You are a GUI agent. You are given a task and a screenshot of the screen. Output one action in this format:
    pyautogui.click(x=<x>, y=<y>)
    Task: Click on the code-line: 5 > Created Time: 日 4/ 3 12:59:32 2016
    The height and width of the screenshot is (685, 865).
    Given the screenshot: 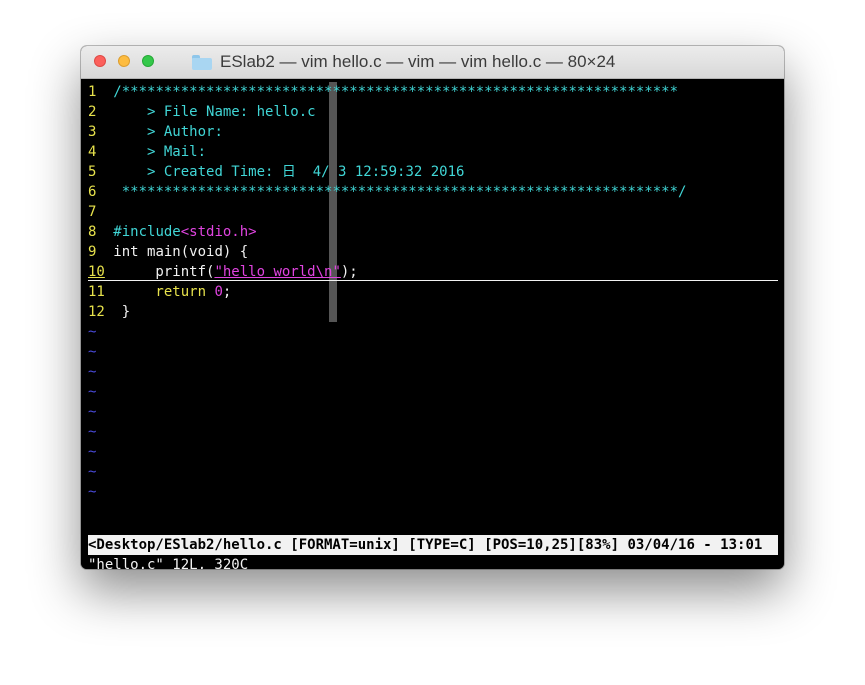 What is the action you would take?
    pyautogui.click(x=276, y=172)
    